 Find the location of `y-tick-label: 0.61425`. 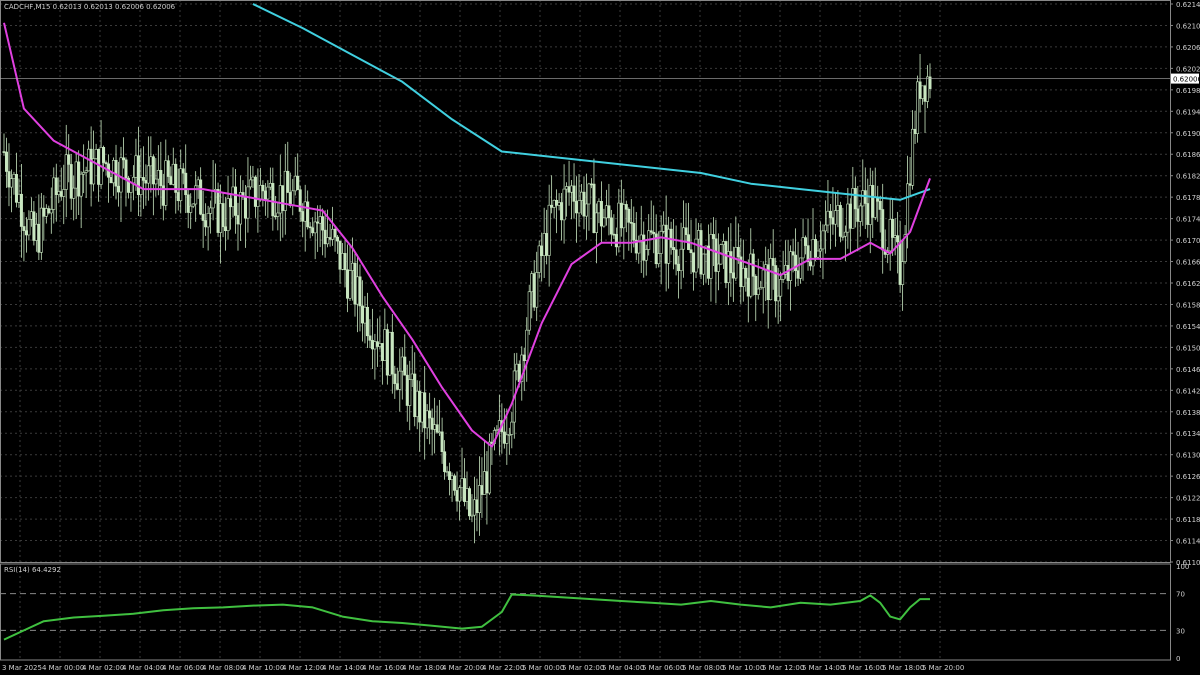

y-tick-label: 0.61425 is located at coordinates (1188, 391).